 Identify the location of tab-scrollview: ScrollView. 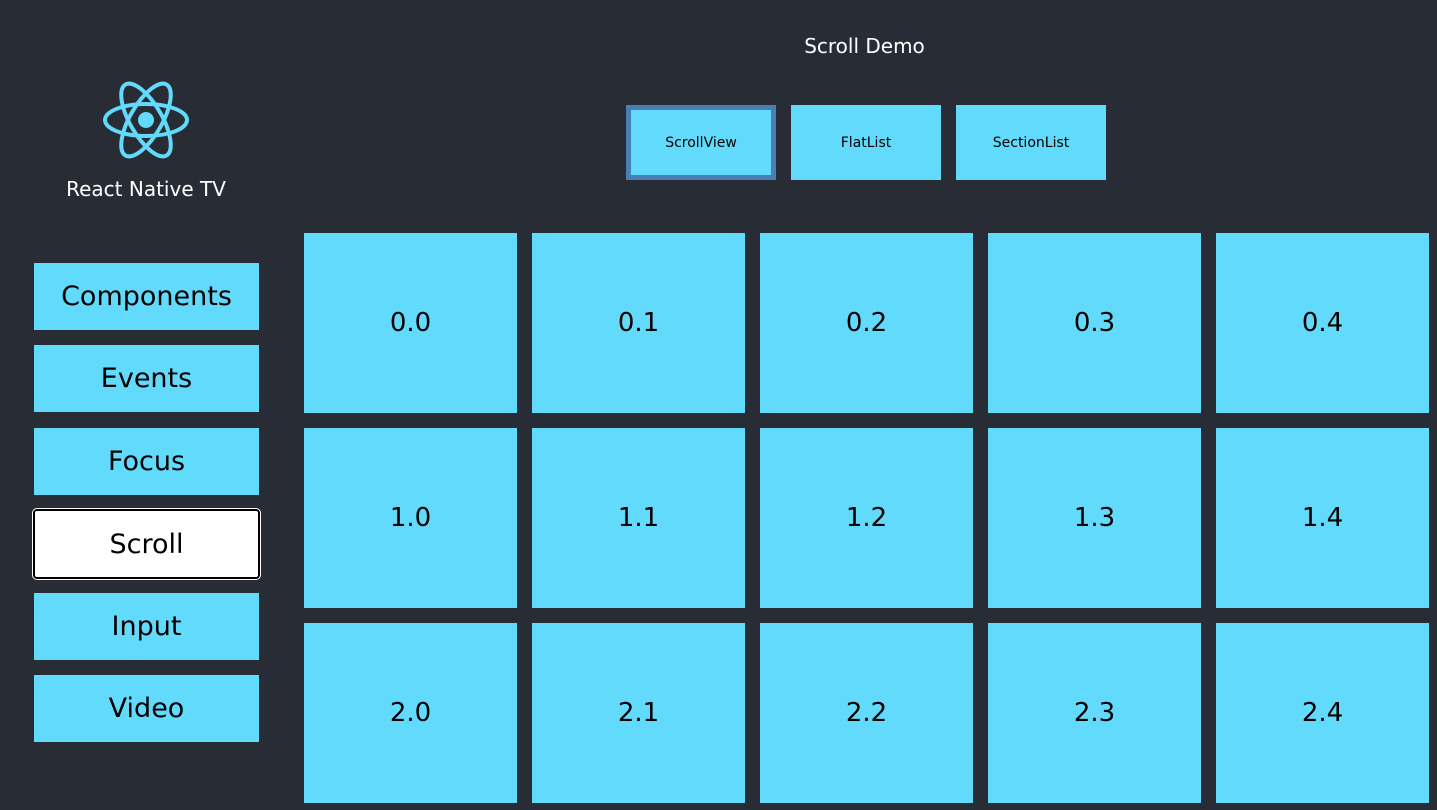
(701, 142).